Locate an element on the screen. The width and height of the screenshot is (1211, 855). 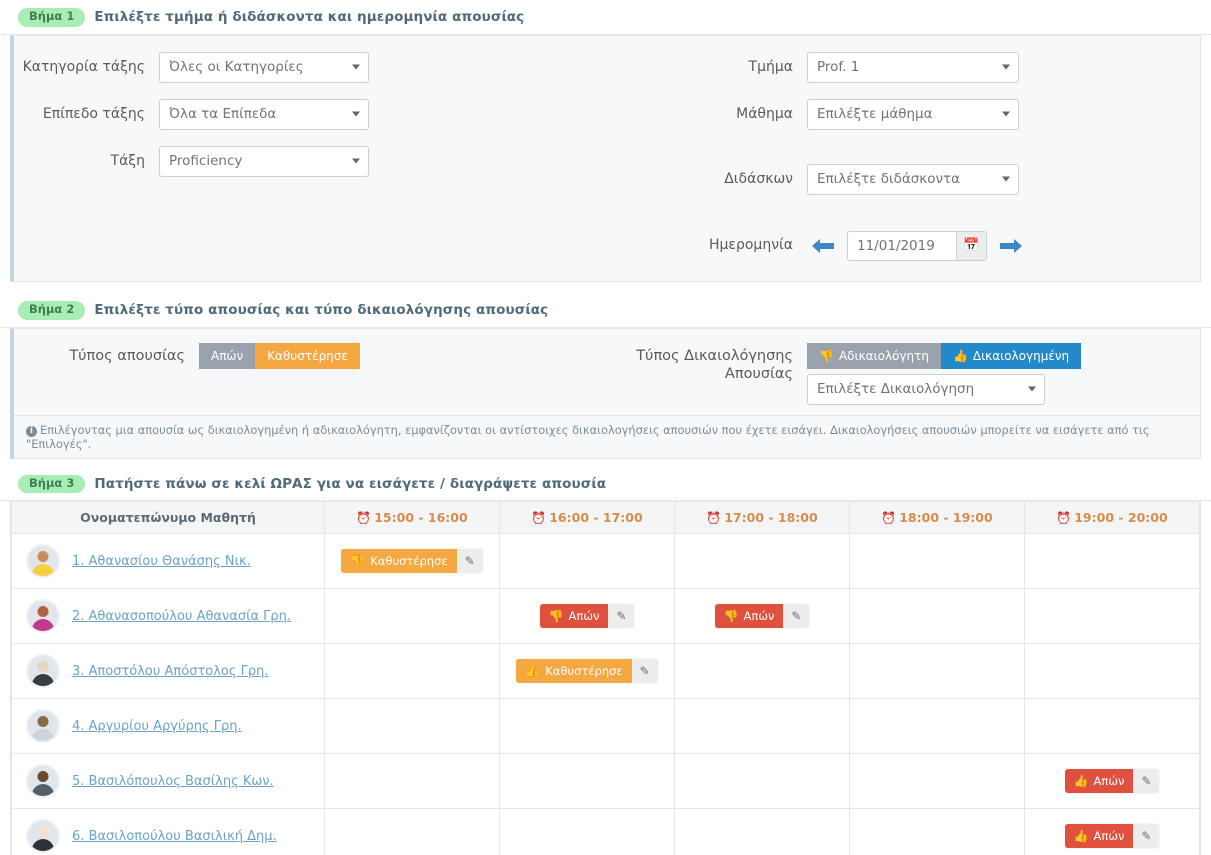
justification-unexcused-button: 👎 Αδικαιολόγητη is located at coordinates (874, 355).